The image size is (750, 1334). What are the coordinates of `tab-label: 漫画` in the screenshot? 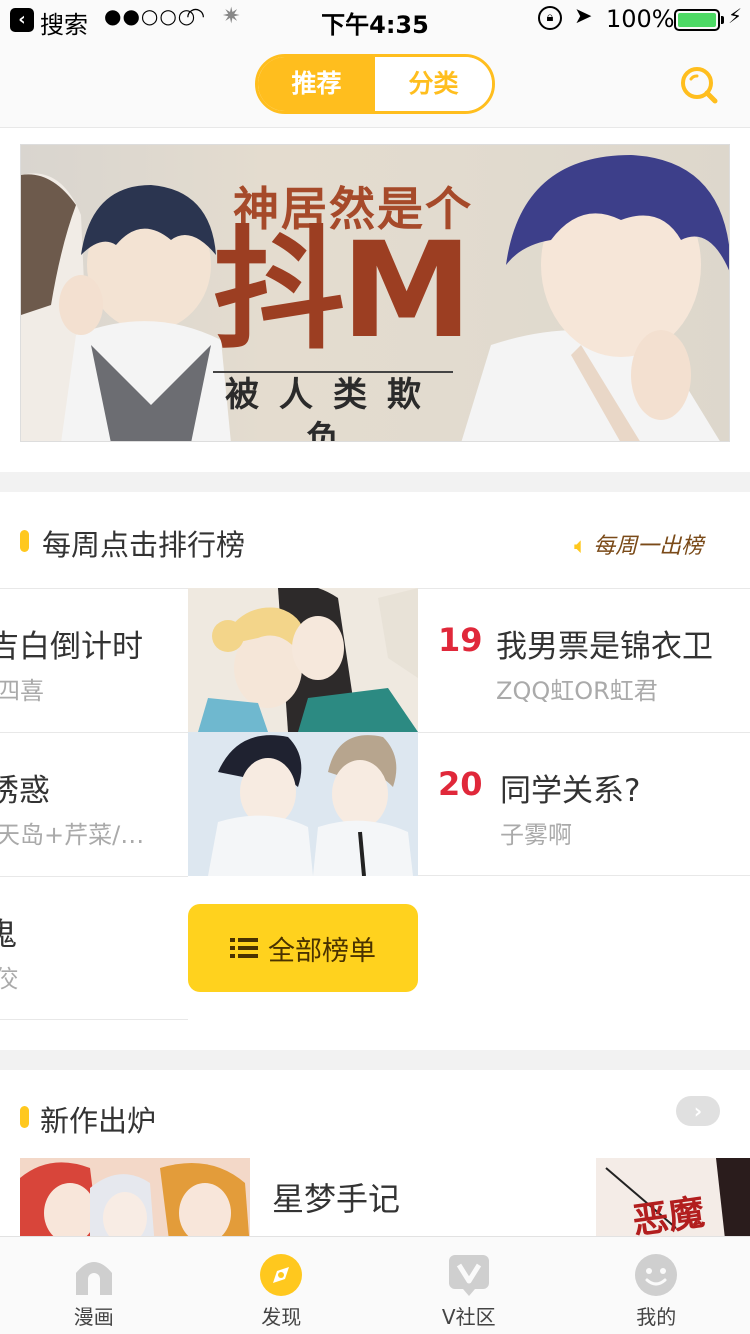 It's located at (93, 1317).